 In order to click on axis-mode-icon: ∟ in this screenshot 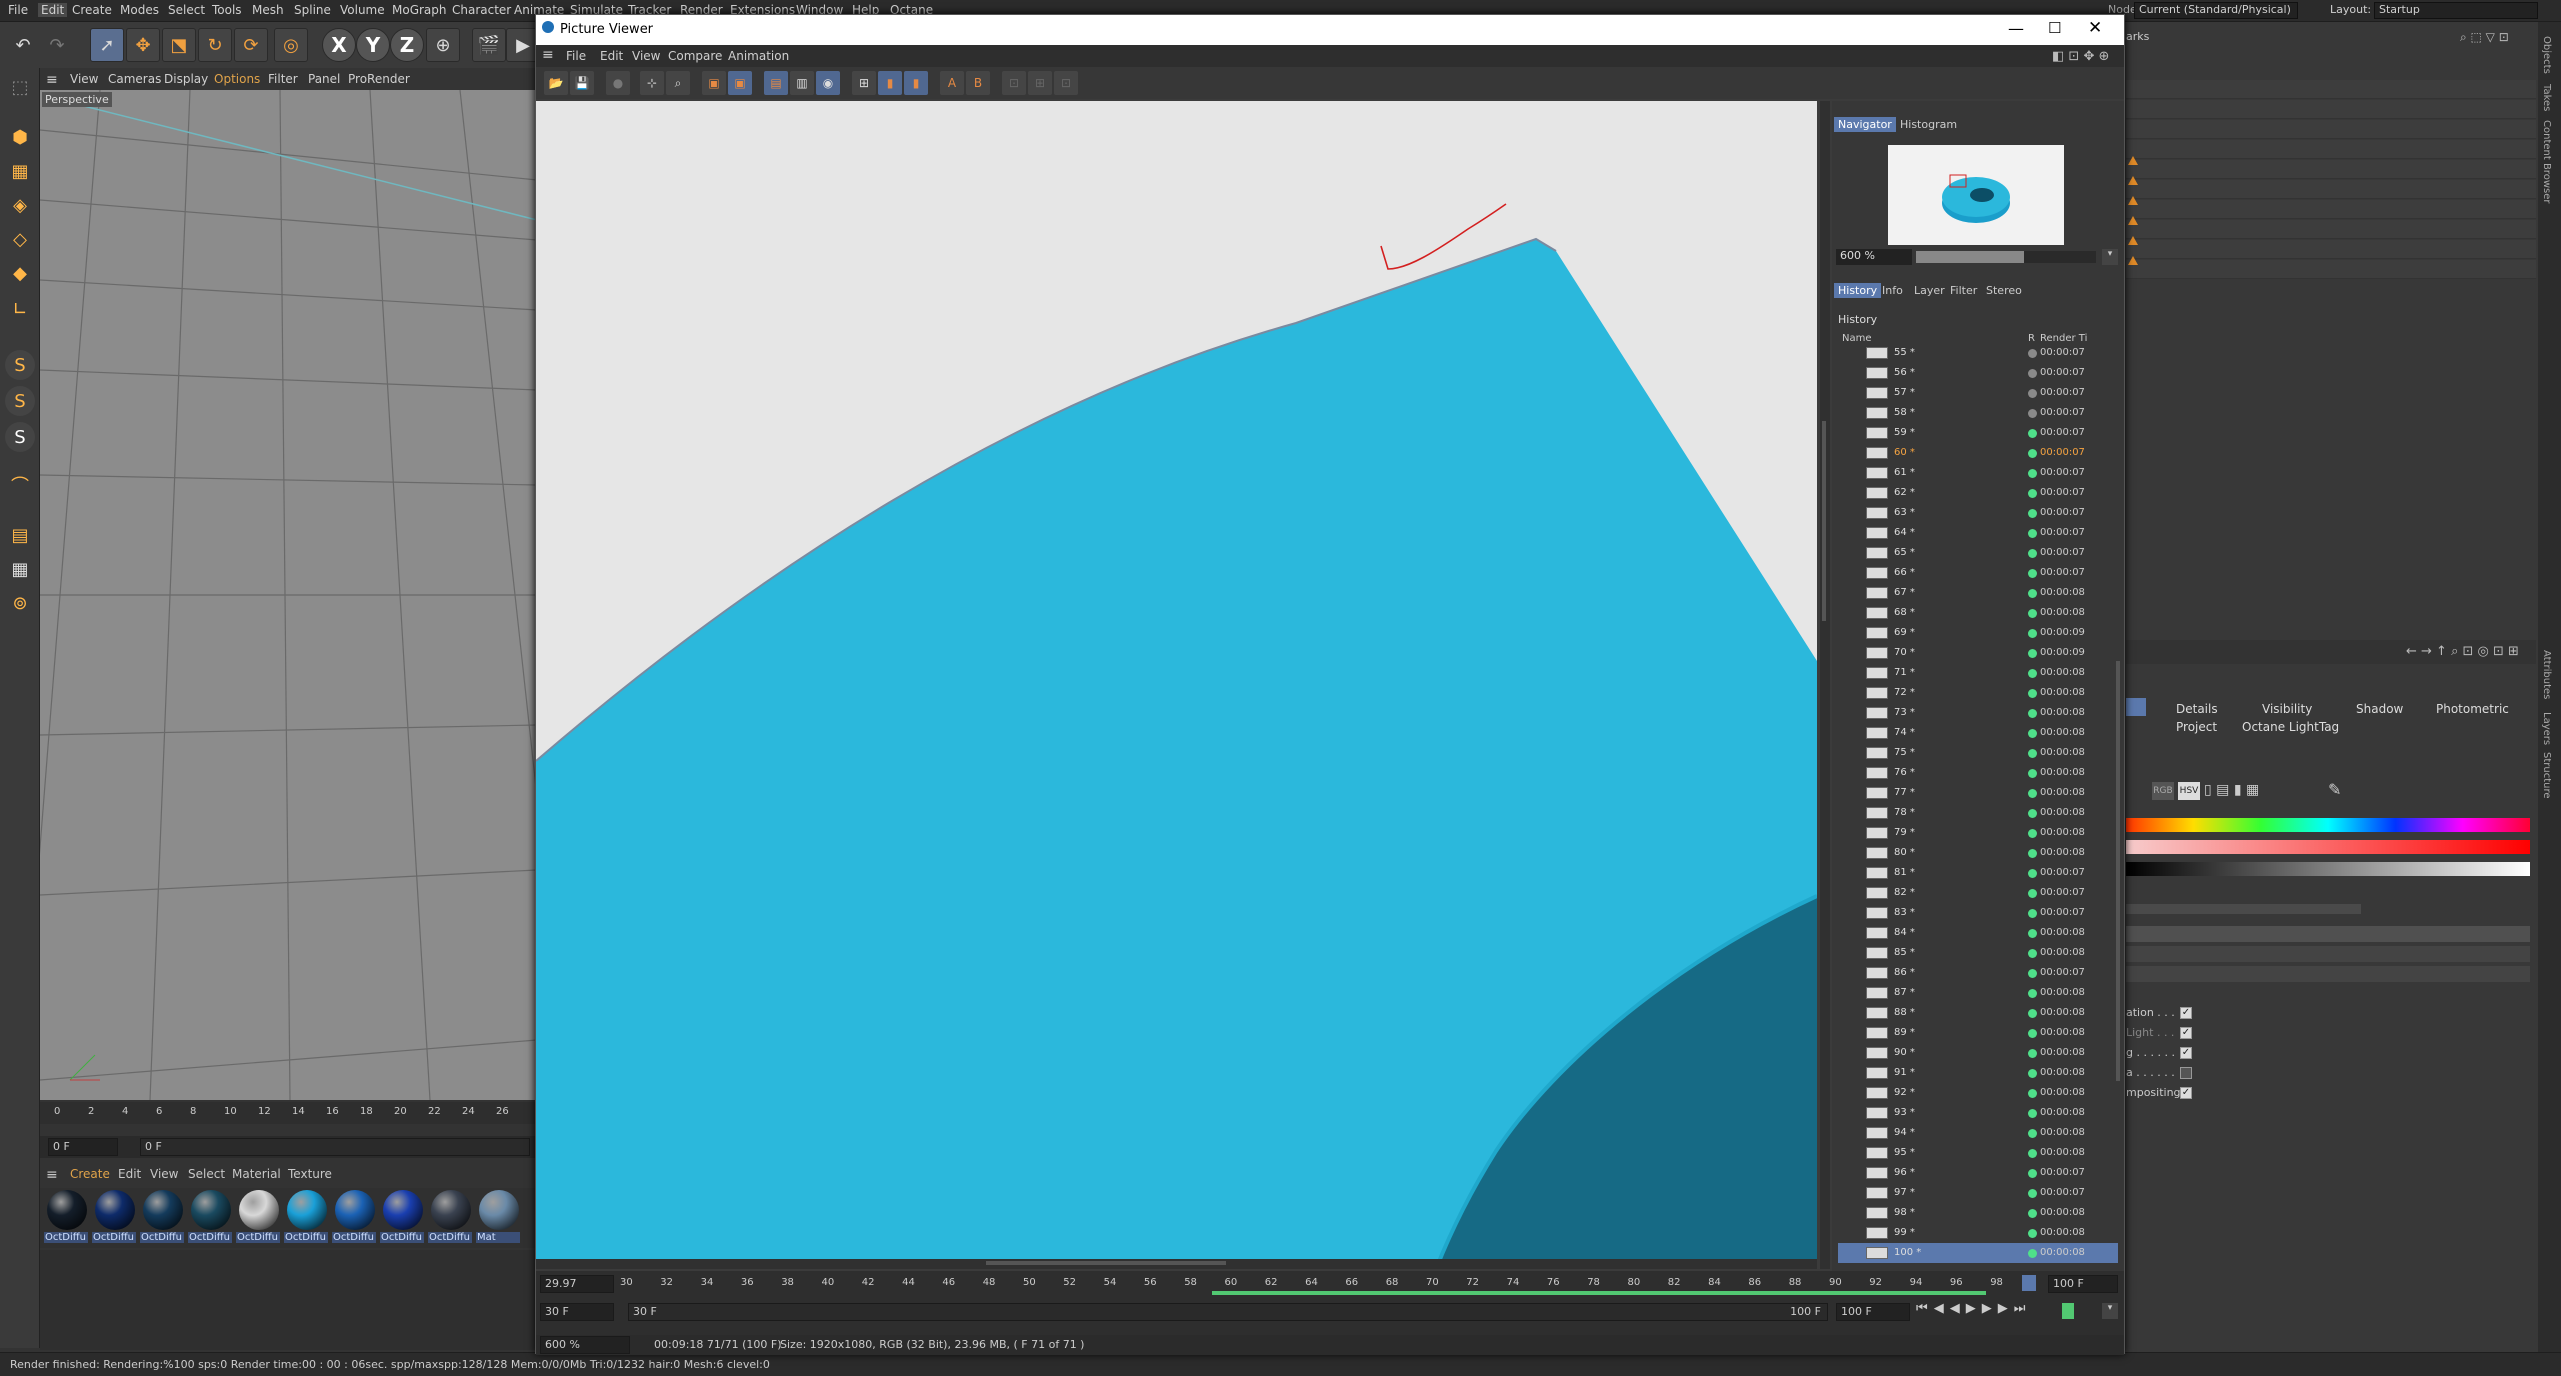, I will do `click(20, 309)`.